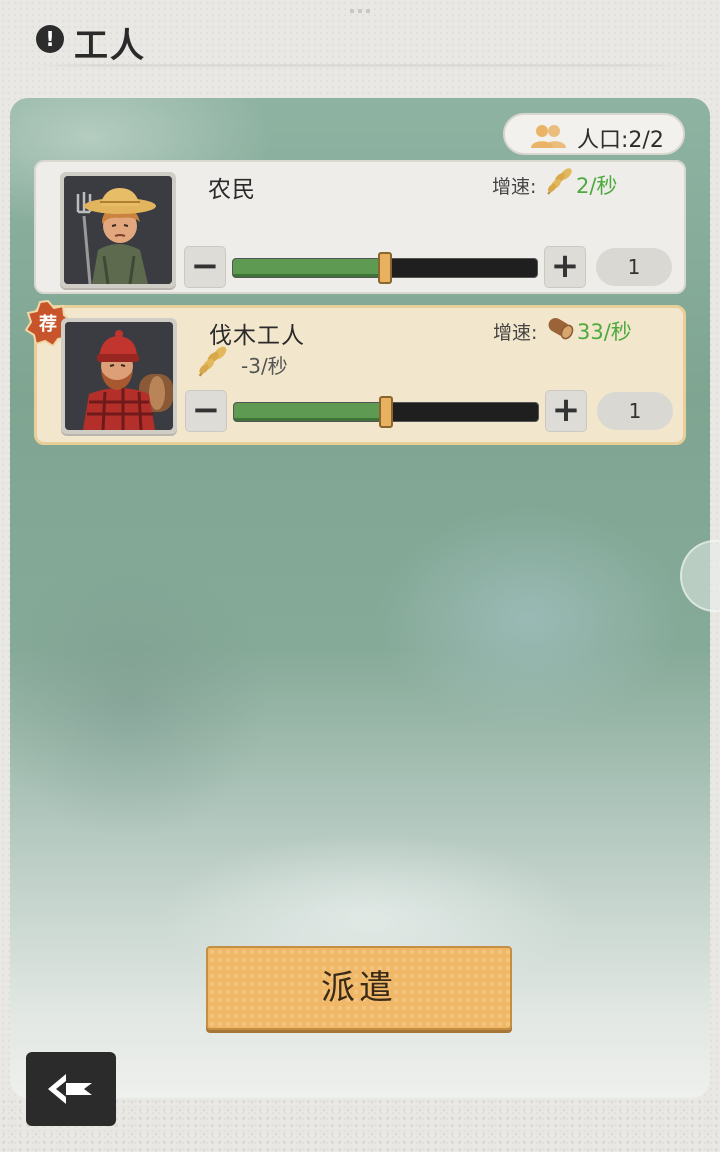 This screenshot has width=720, height=1152. I want to click on farmer-avatar-icon, so click(118, 230).